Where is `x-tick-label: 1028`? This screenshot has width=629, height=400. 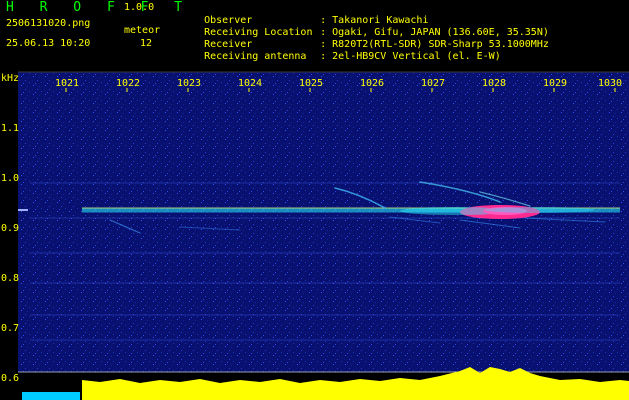
x-tick-label: 1028 is located at coordinates (494, 83).